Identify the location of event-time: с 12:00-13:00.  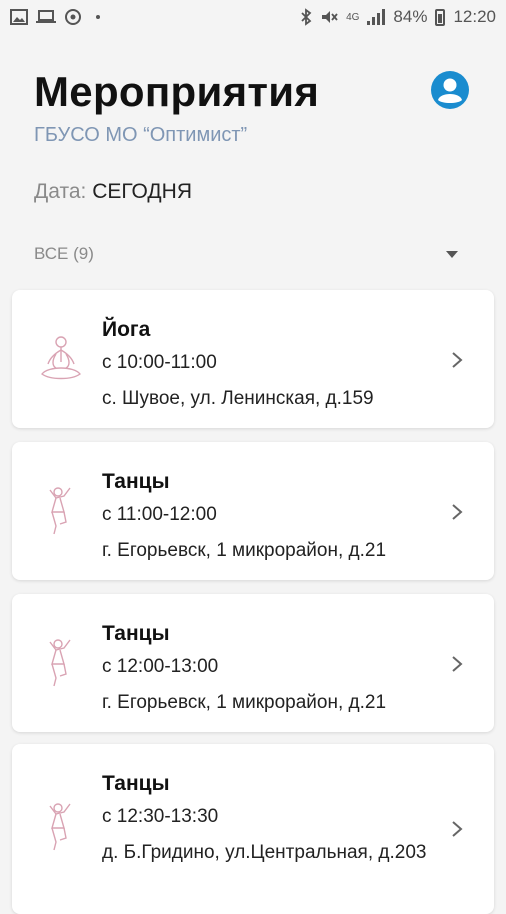
(160, 666).